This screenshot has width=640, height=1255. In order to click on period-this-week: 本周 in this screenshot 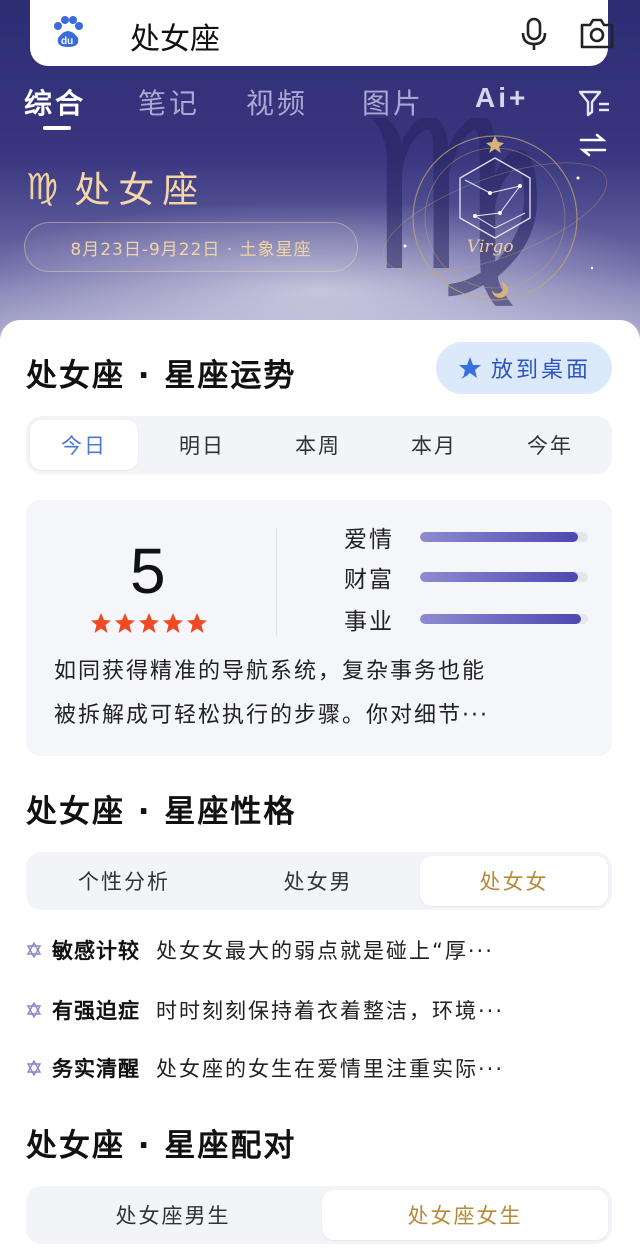, I will do `click(318, 445)`.